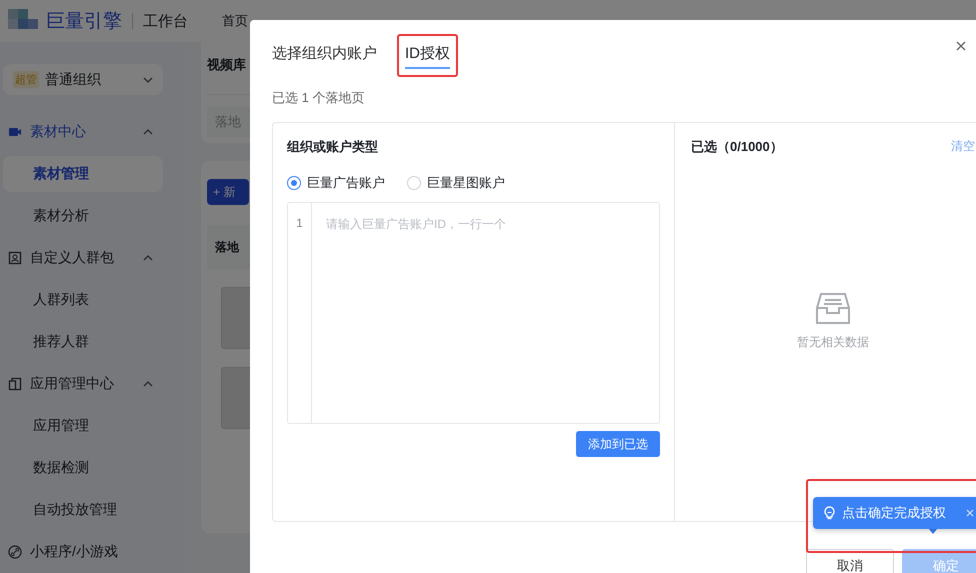 Image resolution: width=976 pixels, height=573 pixels. I want to click on sidebar-item: 数据检测, so click(83, 468).